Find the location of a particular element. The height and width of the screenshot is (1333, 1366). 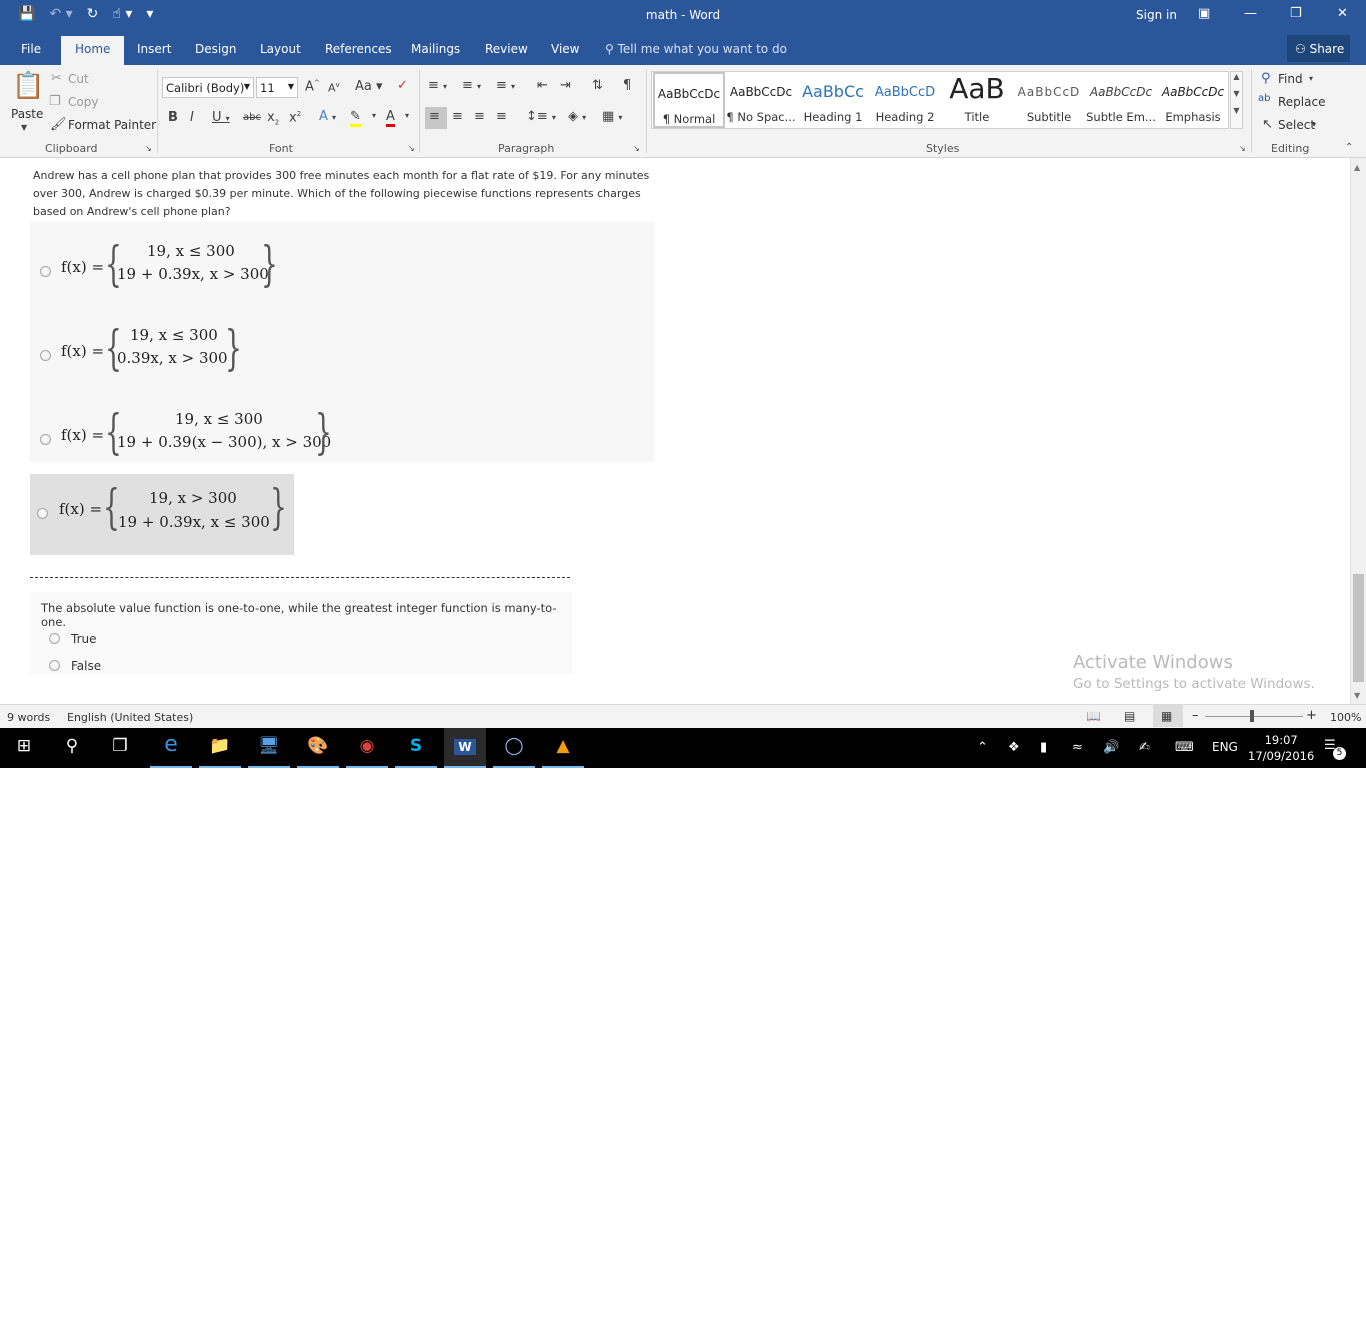

copy-button: Copy is located at coordinates (83, 102).